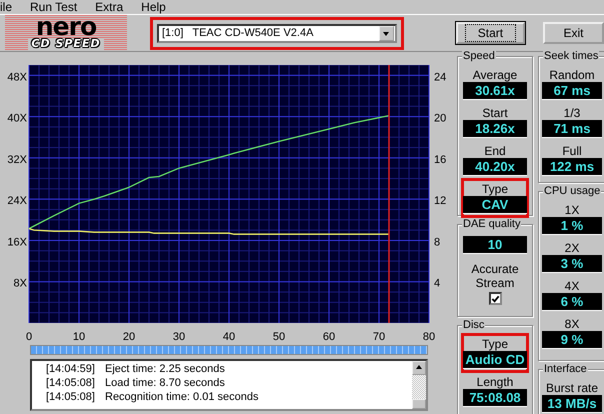  What do you see at coordinates (179, 336) in the screenshot?
I see `axis-tick-label: 30` at bounding box center [179, 336].